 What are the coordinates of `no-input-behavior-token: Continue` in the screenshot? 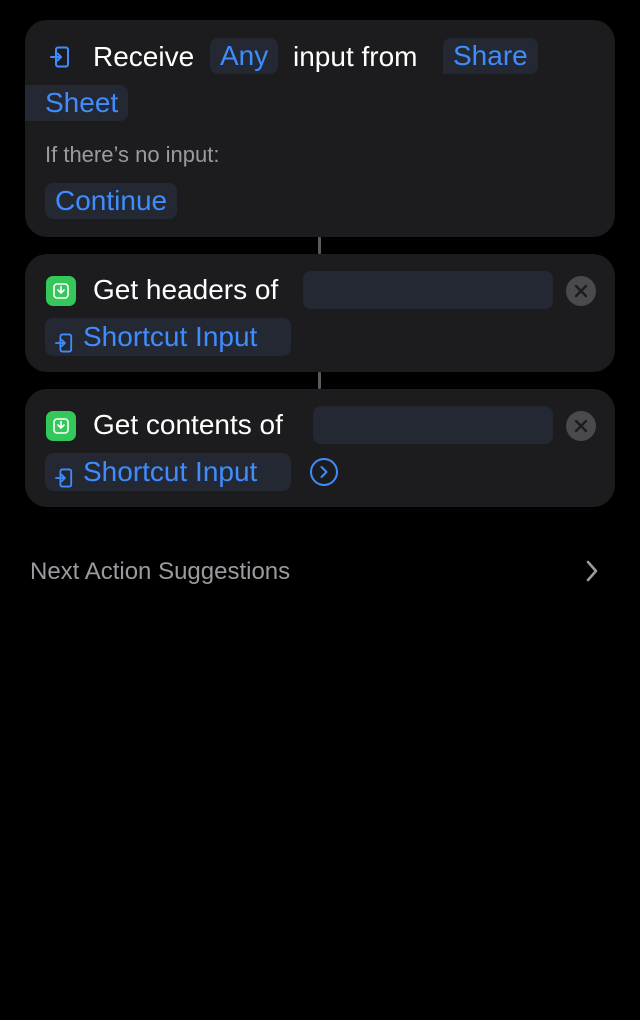 It's located at (111, 201).